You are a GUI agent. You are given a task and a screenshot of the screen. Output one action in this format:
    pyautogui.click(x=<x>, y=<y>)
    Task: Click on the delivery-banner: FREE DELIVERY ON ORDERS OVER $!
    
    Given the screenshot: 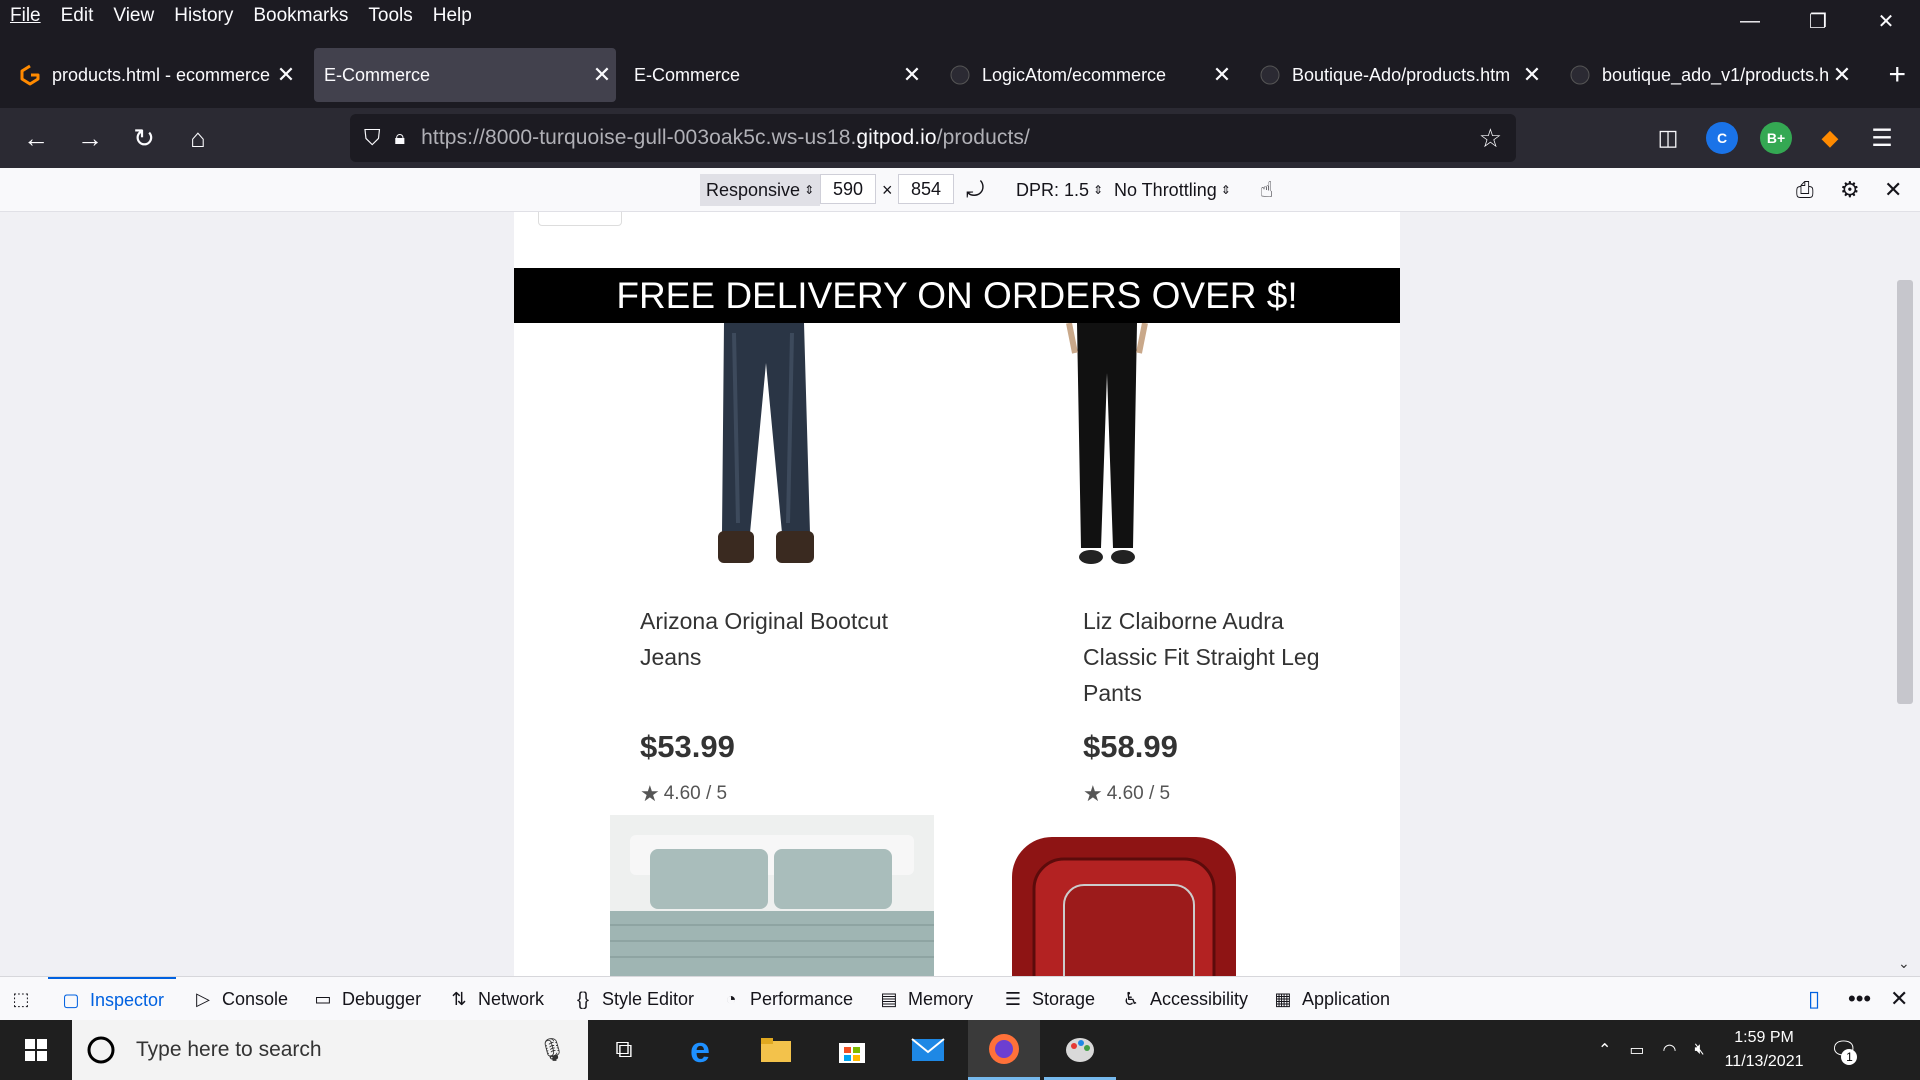 What is the action you would take?
    pyautogui.click(x=957, y=295)
    